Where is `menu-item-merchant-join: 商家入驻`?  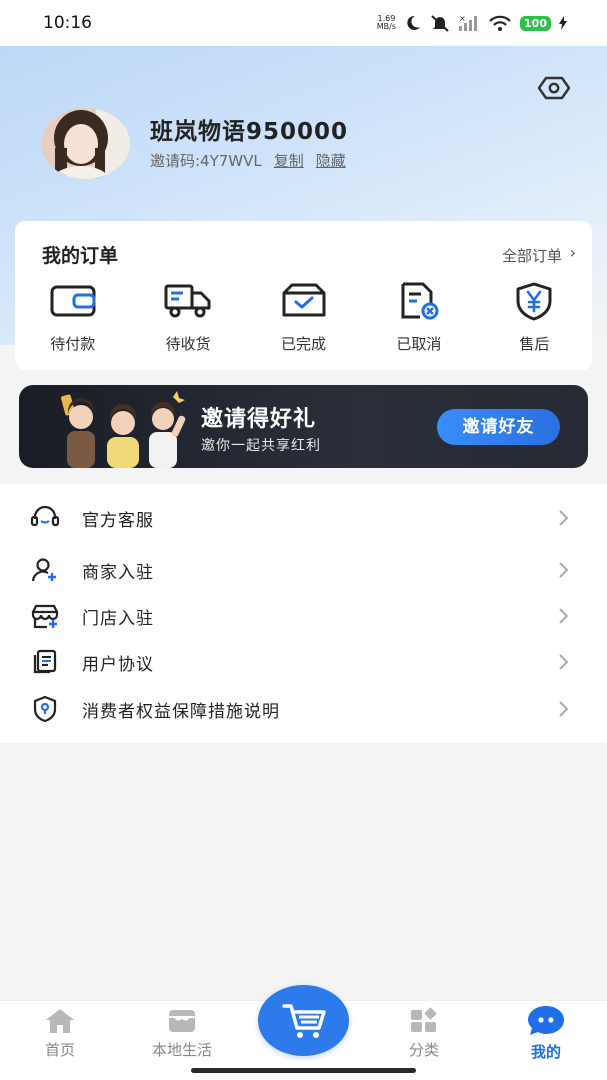
menu-item-merchant-join: 商家入驻 is located at coordinates (303, 570).